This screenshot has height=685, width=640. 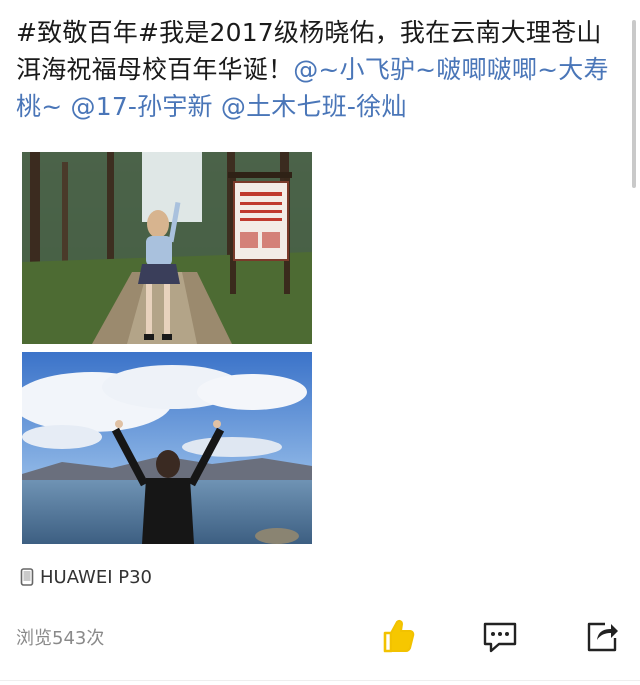 I want to click on divider, so click(x=320, y=680).